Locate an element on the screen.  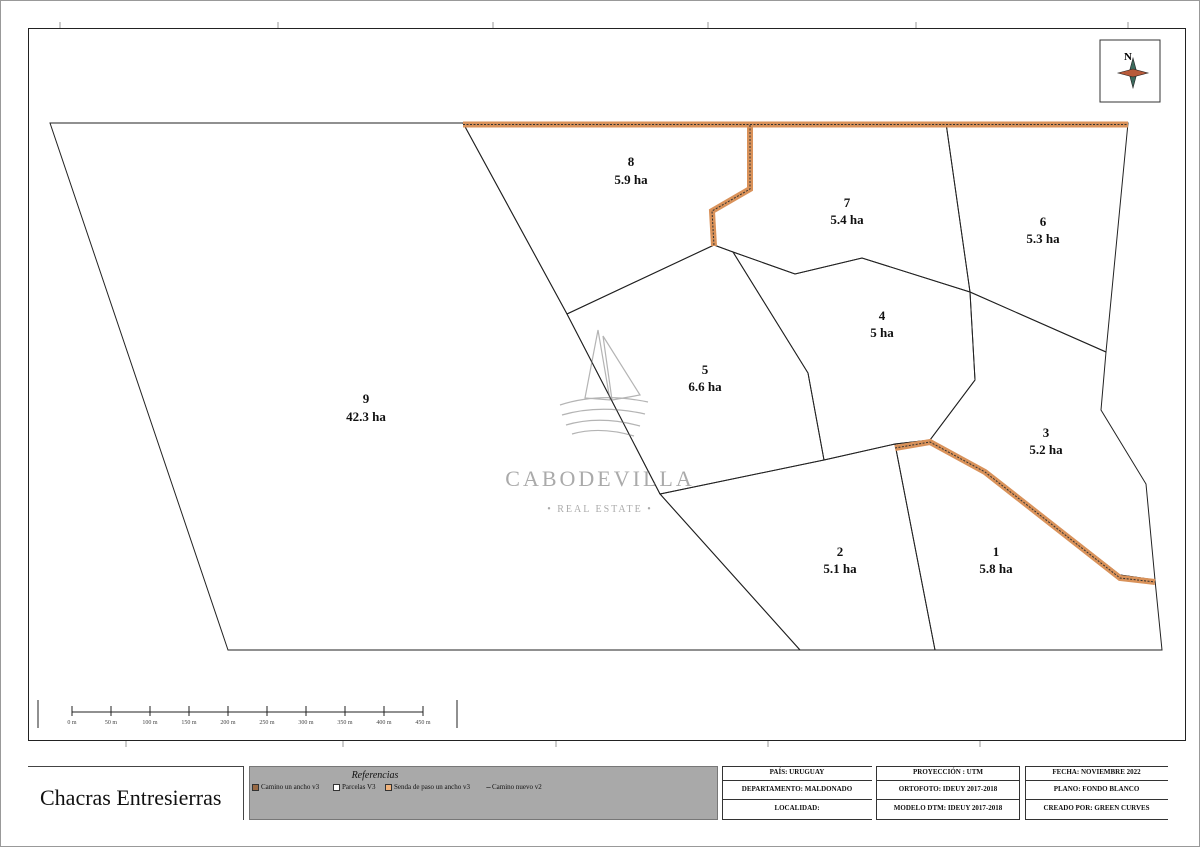
legend-item-parcels: Parcelas V3 is located at coordinates (354, 787).